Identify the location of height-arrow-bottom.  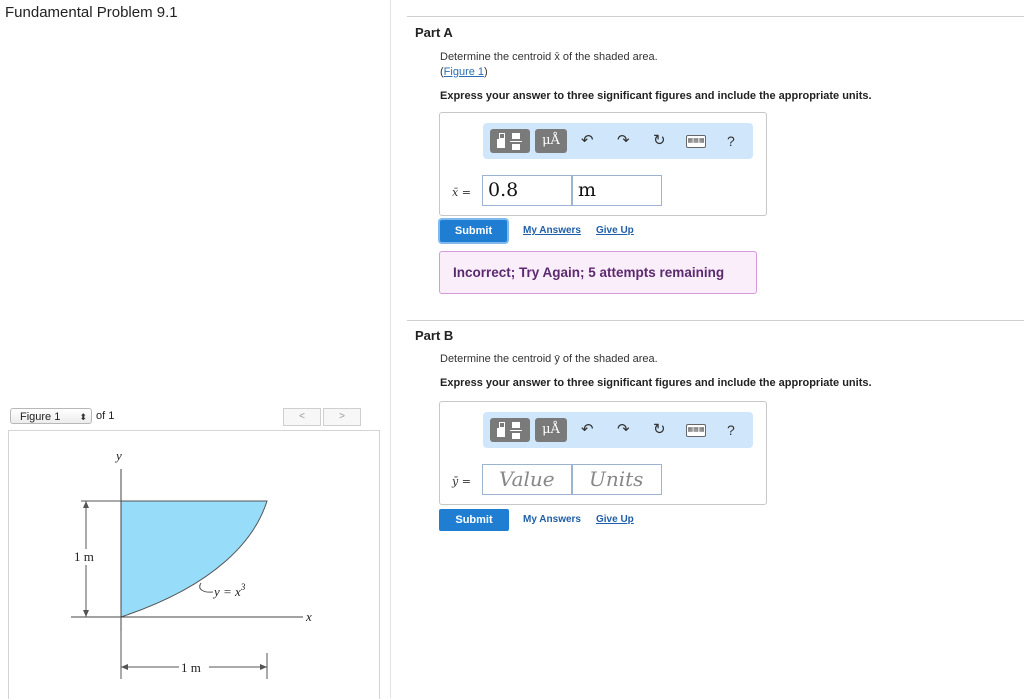
(86, 613).